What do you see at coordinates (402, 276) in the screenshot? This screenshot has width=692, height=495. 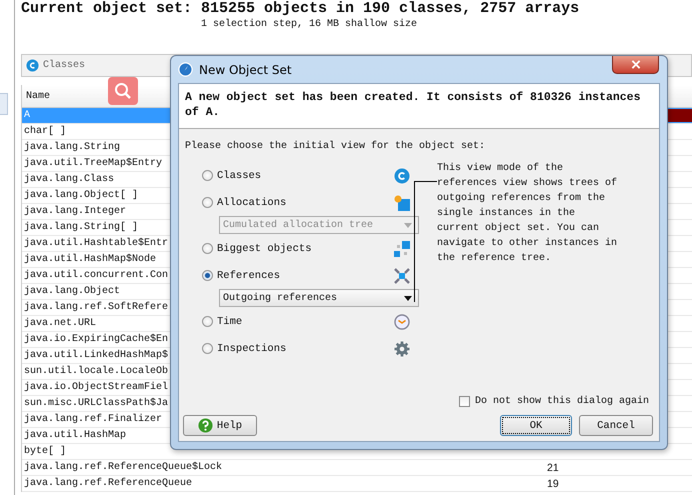 I see `references-icon` at bounding box center [402, 276].